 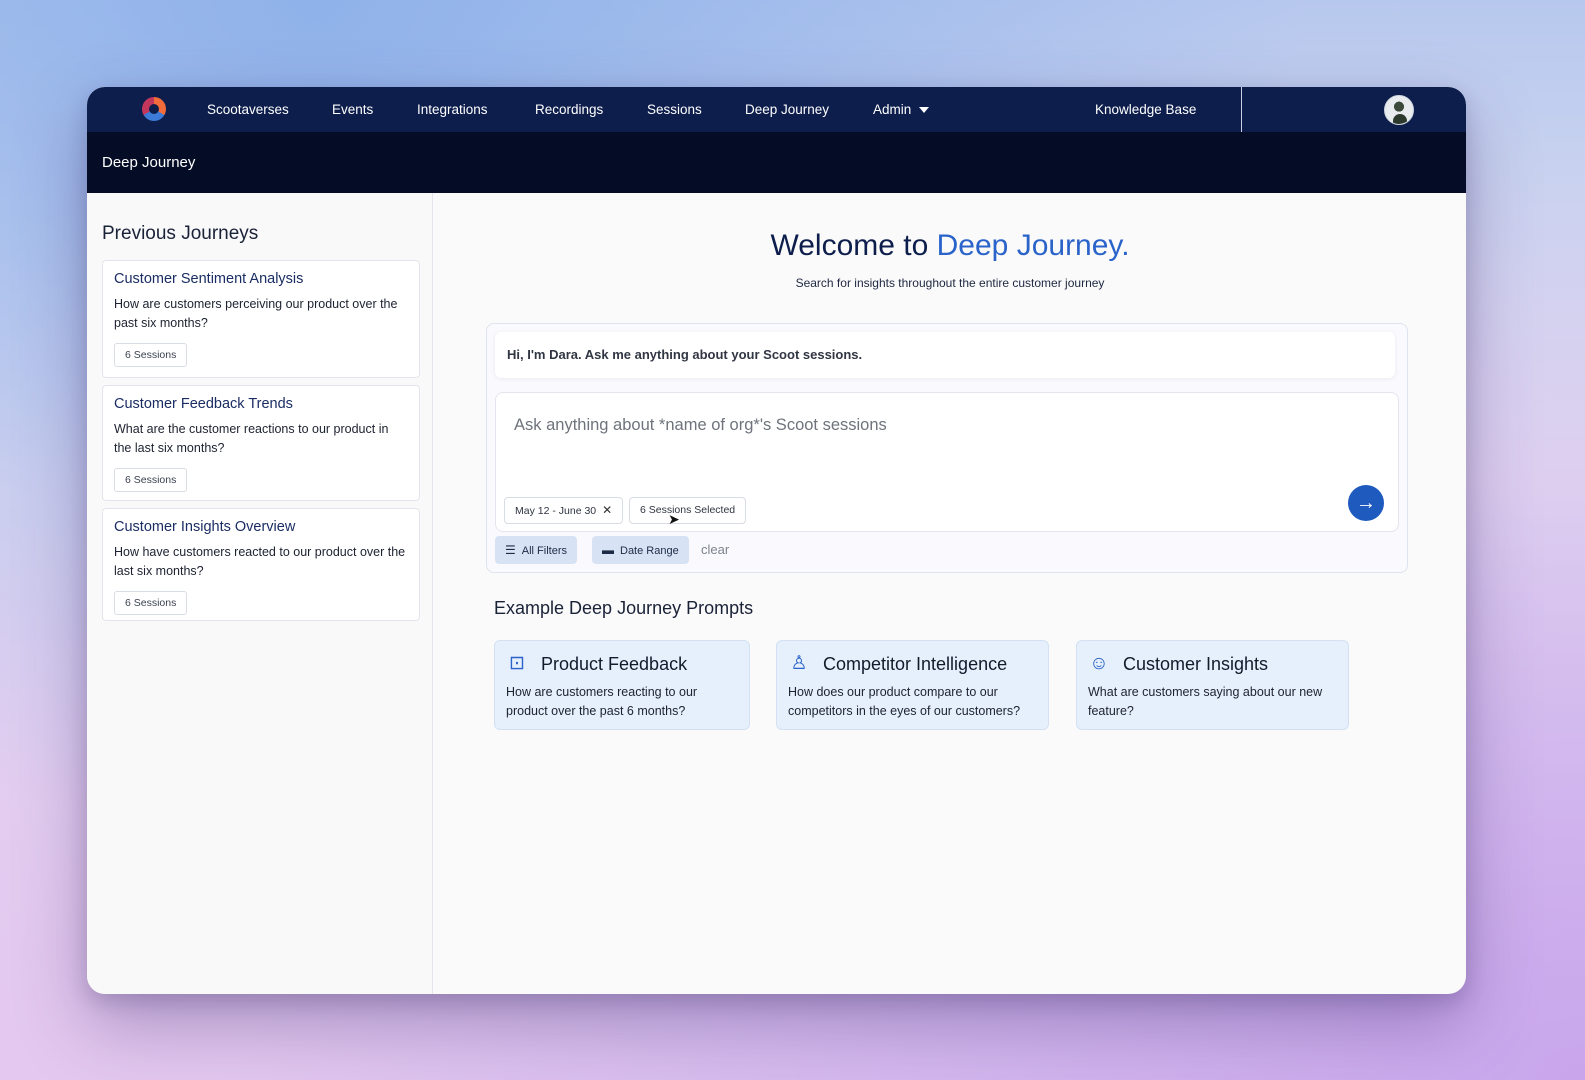 I want to click on chevron-down-icon, so click(x=924, y=110).